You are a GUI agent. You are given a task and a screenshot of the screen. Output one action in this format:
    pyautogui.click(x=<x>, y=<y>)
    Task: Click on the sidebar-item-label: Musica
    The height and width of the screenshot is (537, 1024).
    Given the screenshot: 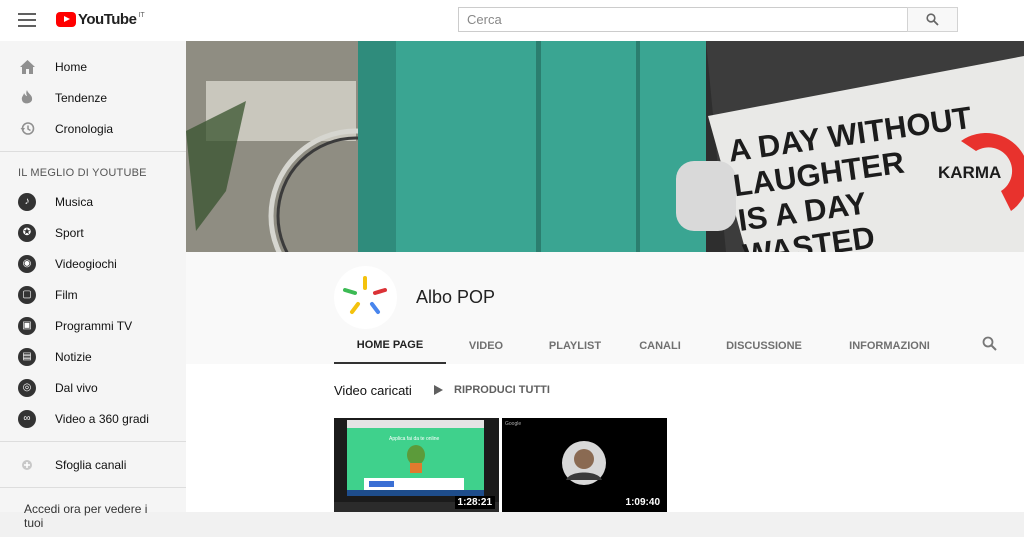 What is the action you would take?
    pyautogui.click(x=74, y=201)
    